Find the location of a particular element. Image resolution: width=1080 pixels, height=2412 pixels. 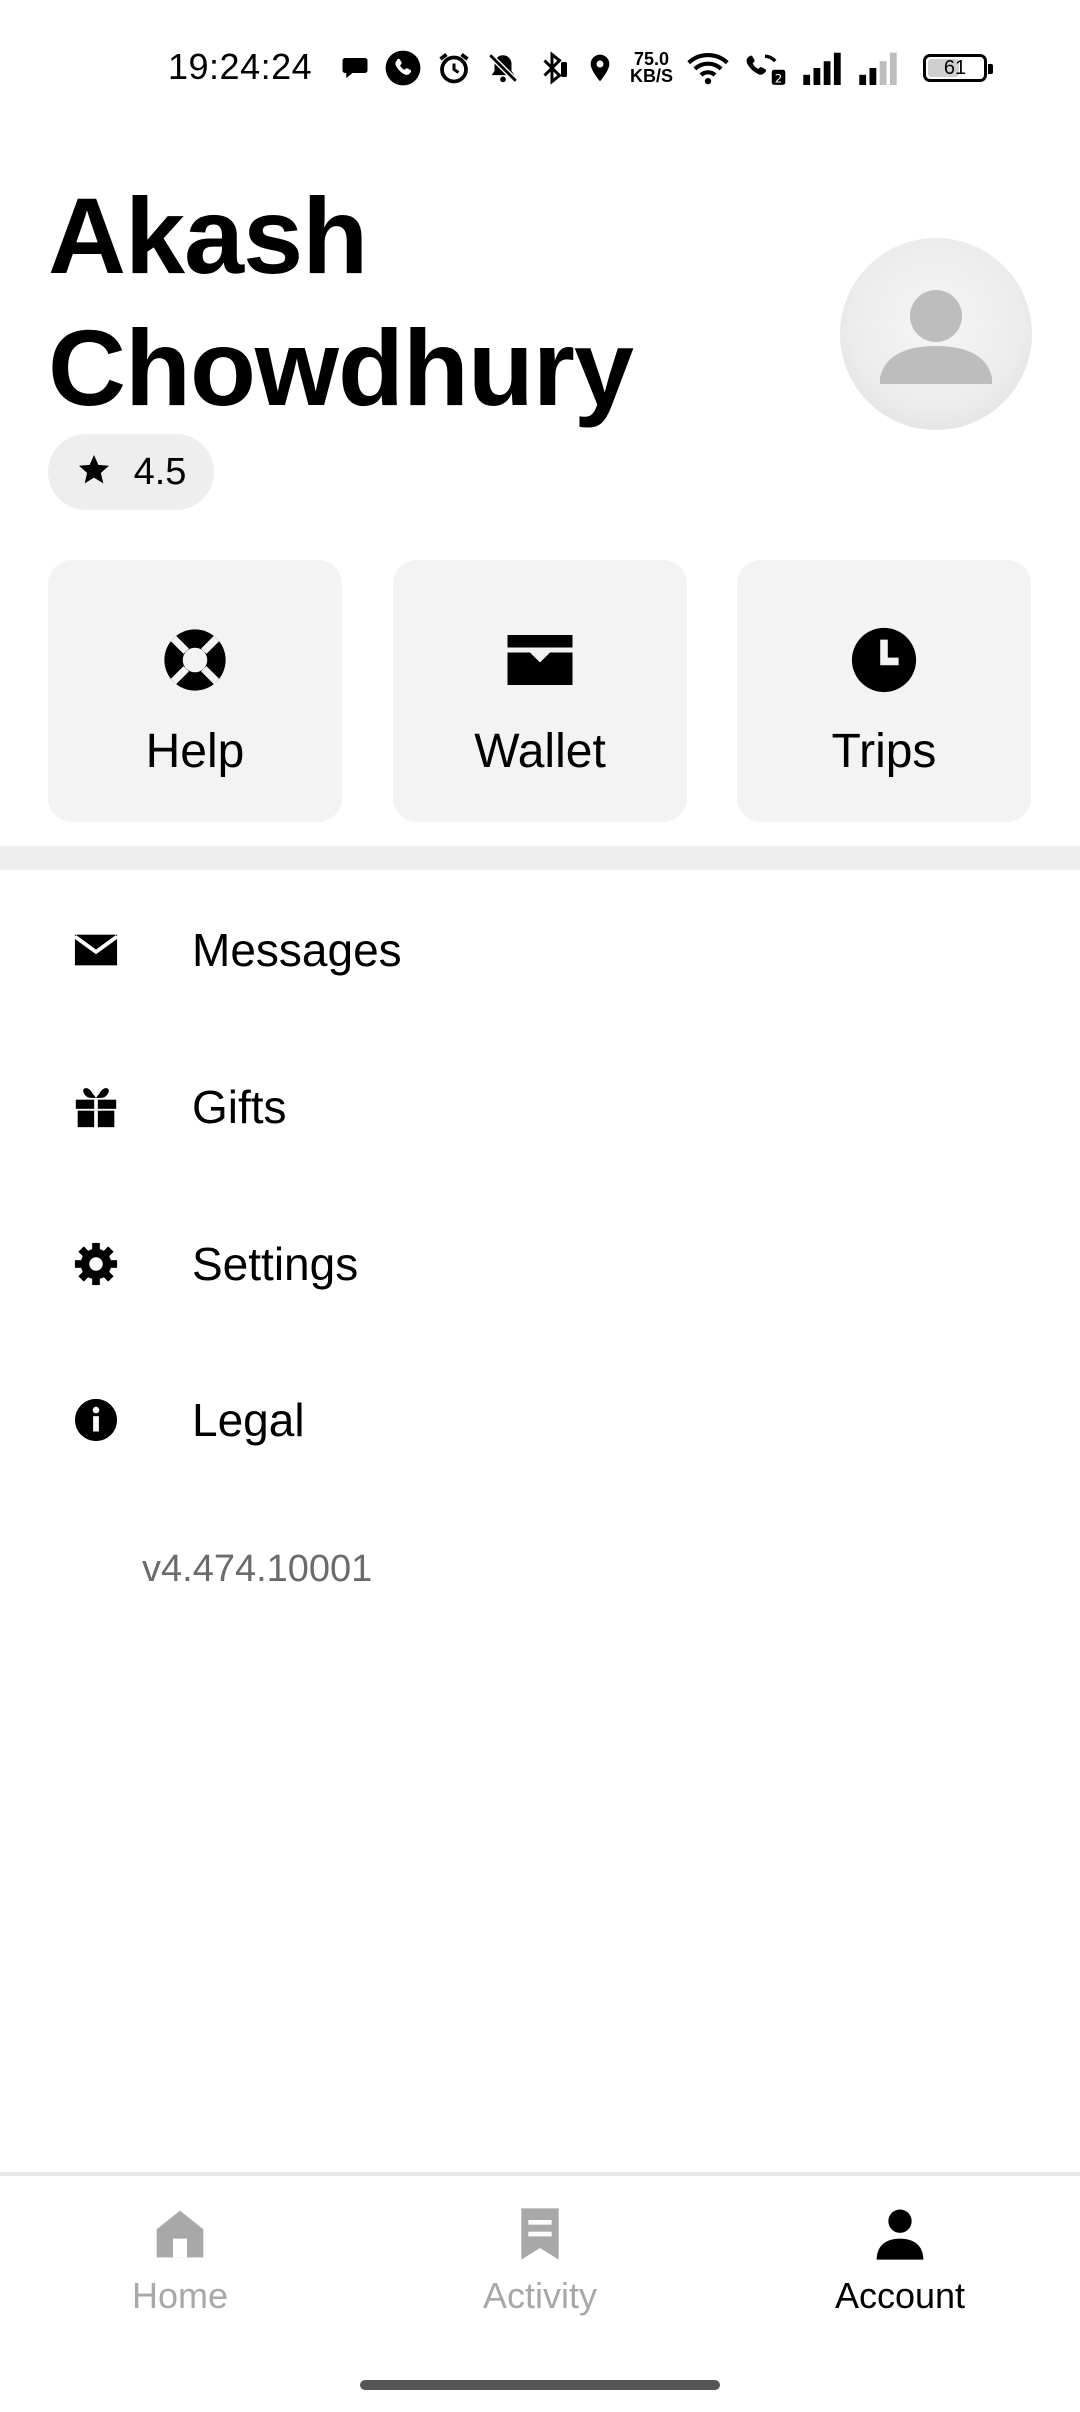

avatar is located at coordinates (936, 334).